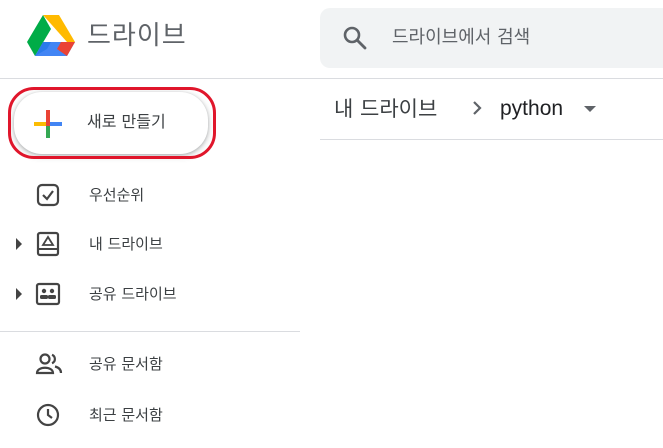  What do you see at coordinates (126, 364) in the screenshot?
I see `sidebar-item-label: 공유 문서함` at bounding box center [126, 364].